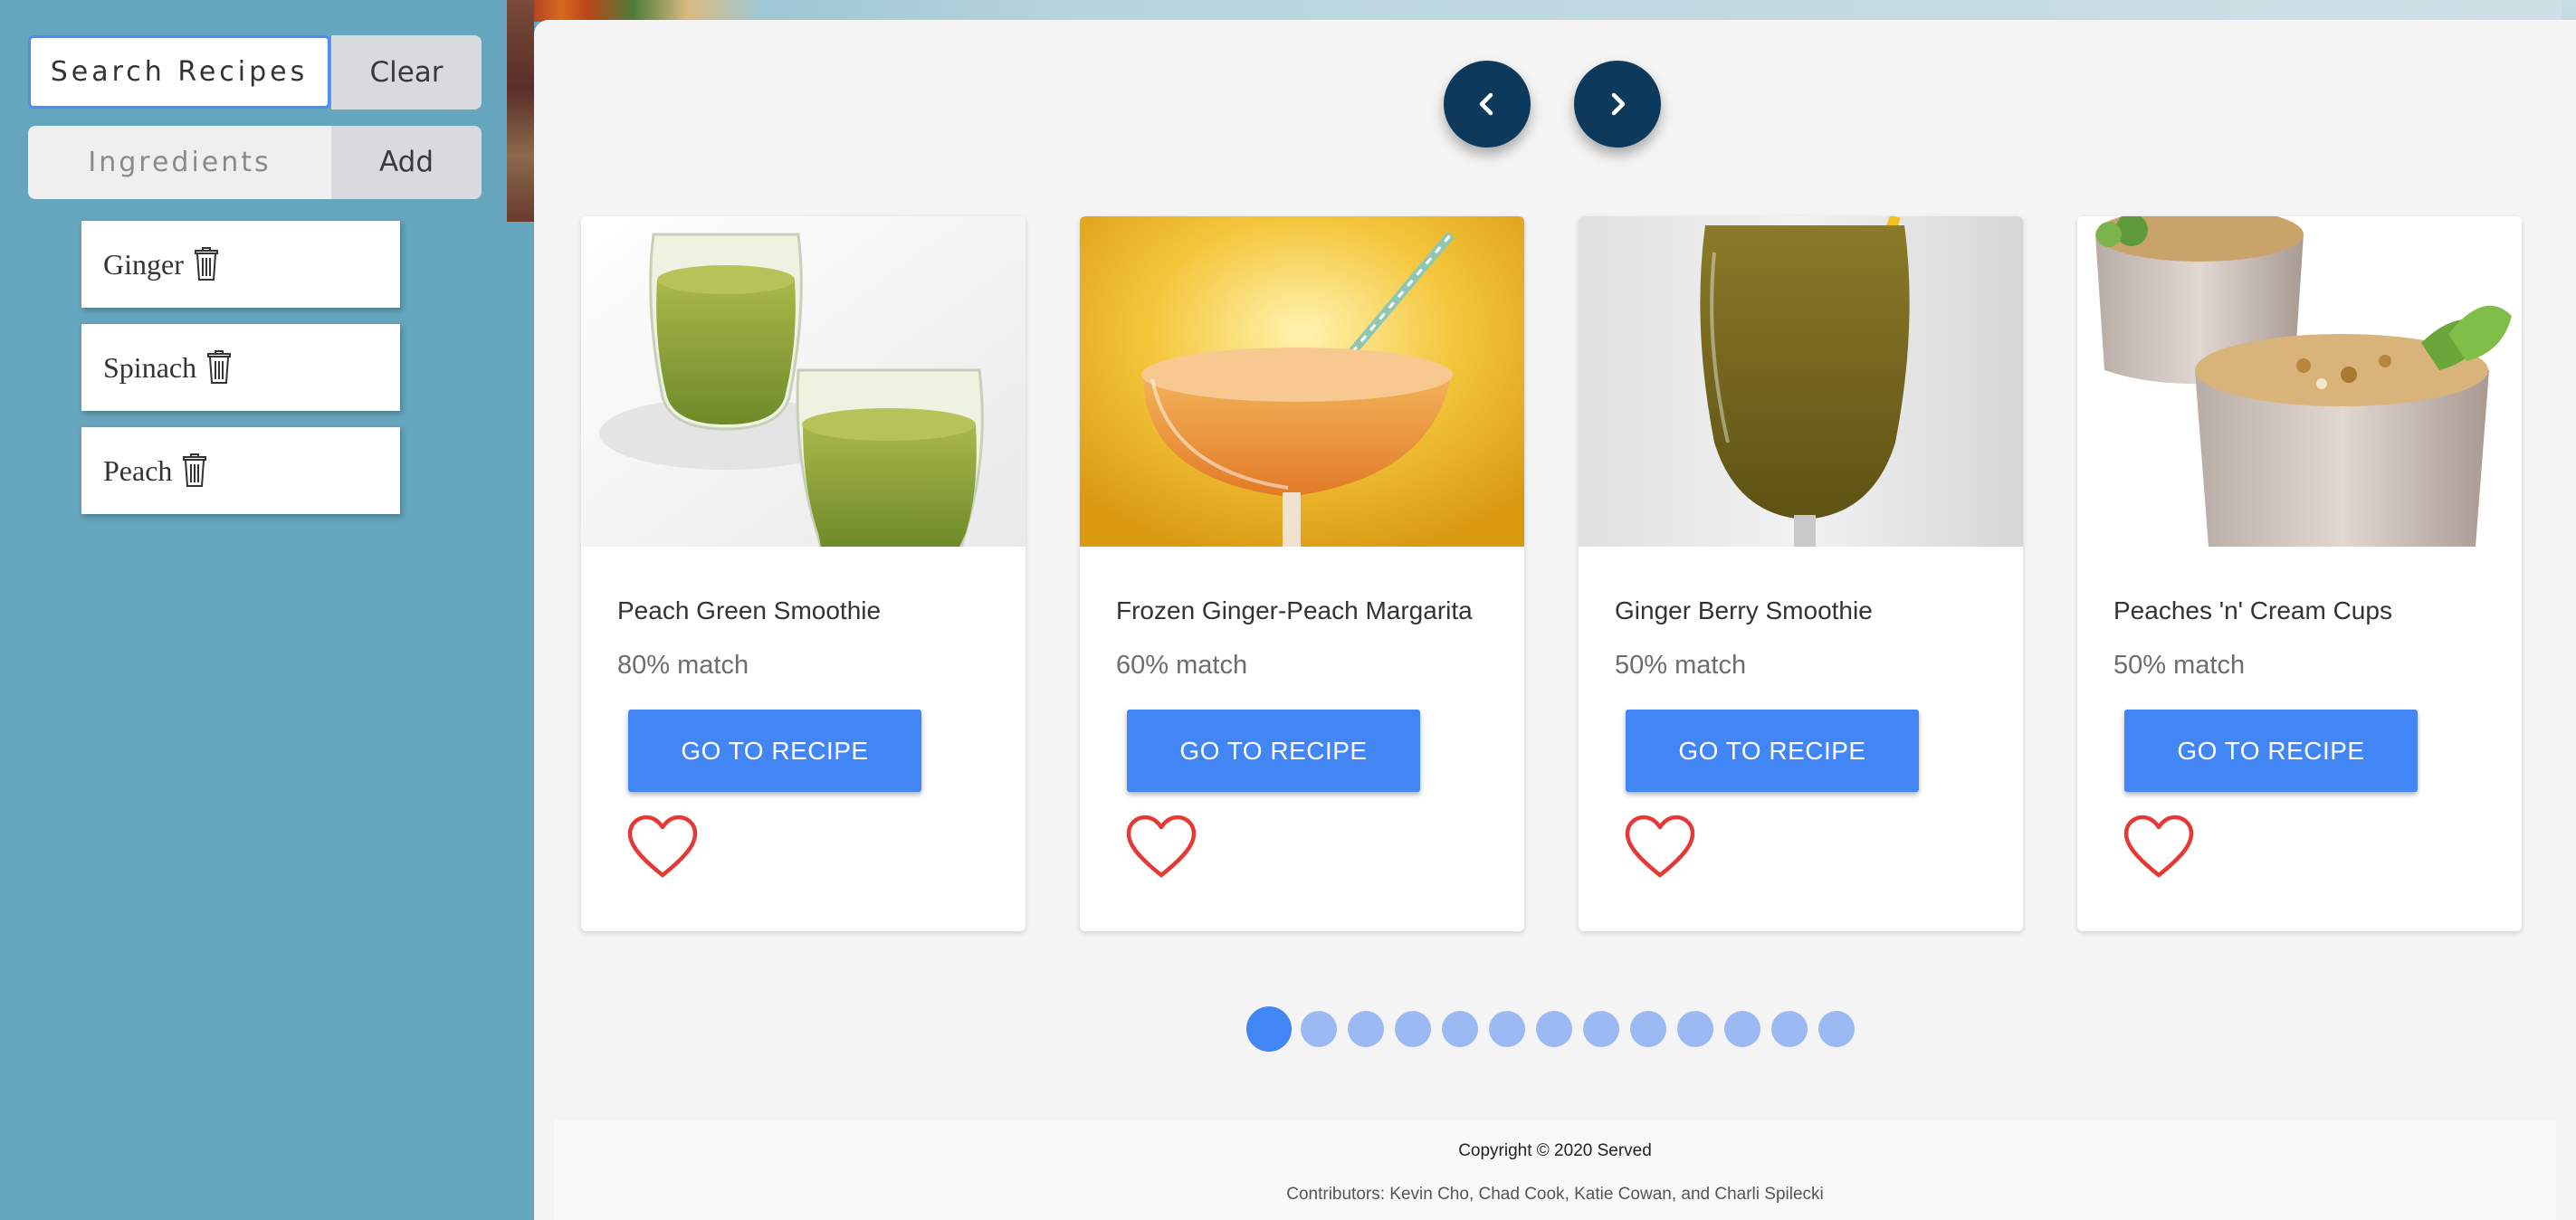 The width and height of the screenshot is (2576, 1220). Describe the element at coordinates (138, 470) in the screenshot. I see `ingredient-label: Peach` at that location.